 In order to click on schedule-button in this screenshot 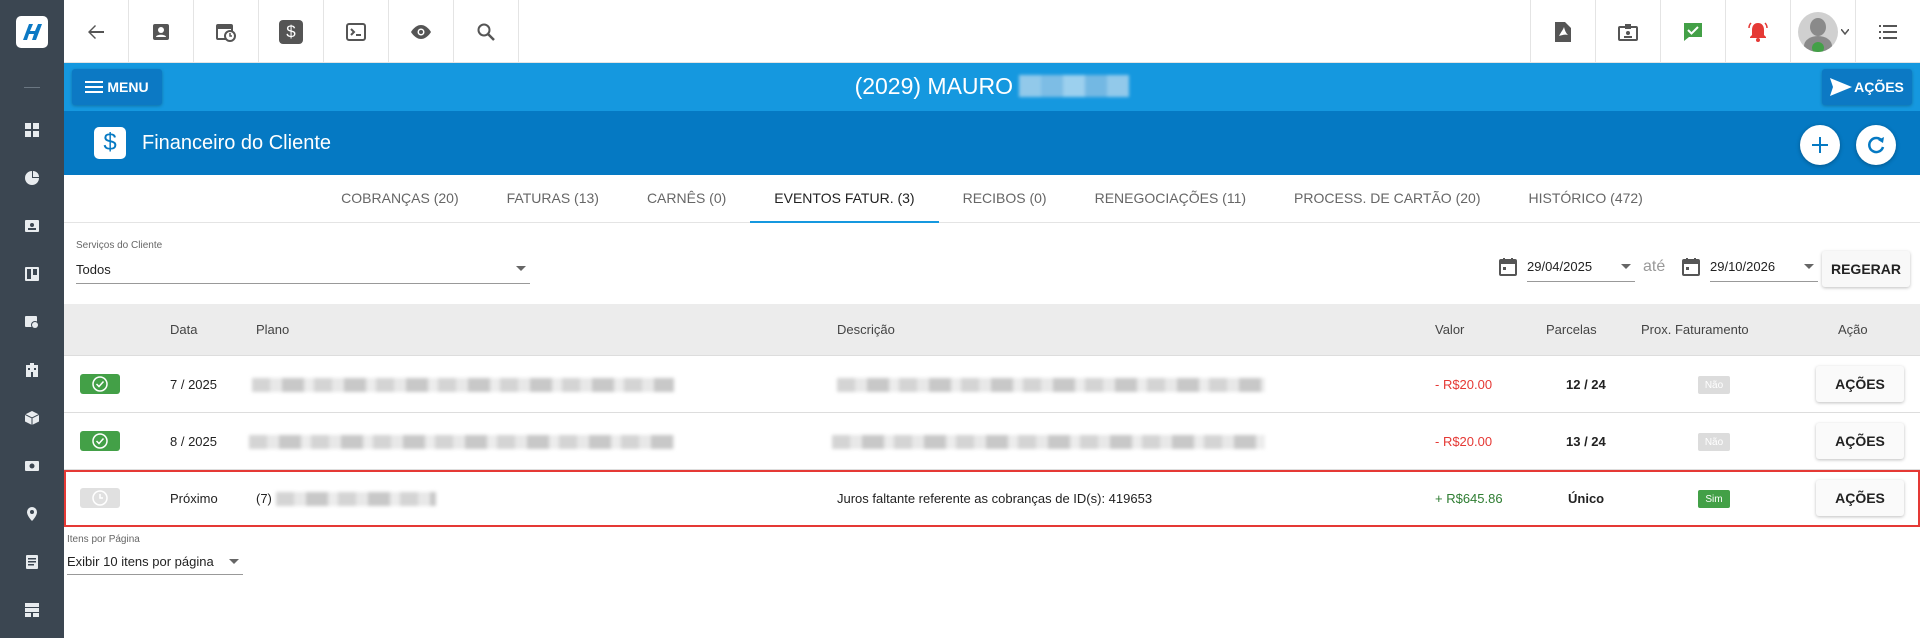, I will do `click(226, 31)`.